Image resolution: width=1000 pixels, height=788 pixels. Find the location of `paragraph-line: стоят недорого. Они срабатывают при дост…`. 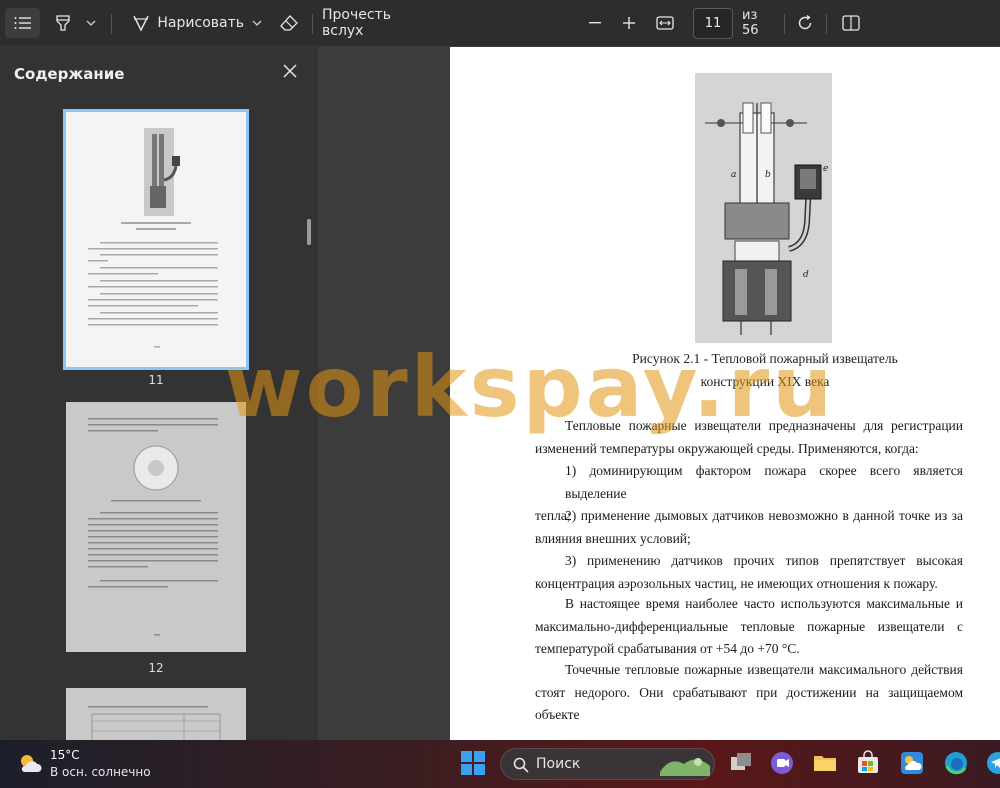

paragraph-line: стоят недорого. Они срабатывают при дост… is located at coordinates (749, 703).